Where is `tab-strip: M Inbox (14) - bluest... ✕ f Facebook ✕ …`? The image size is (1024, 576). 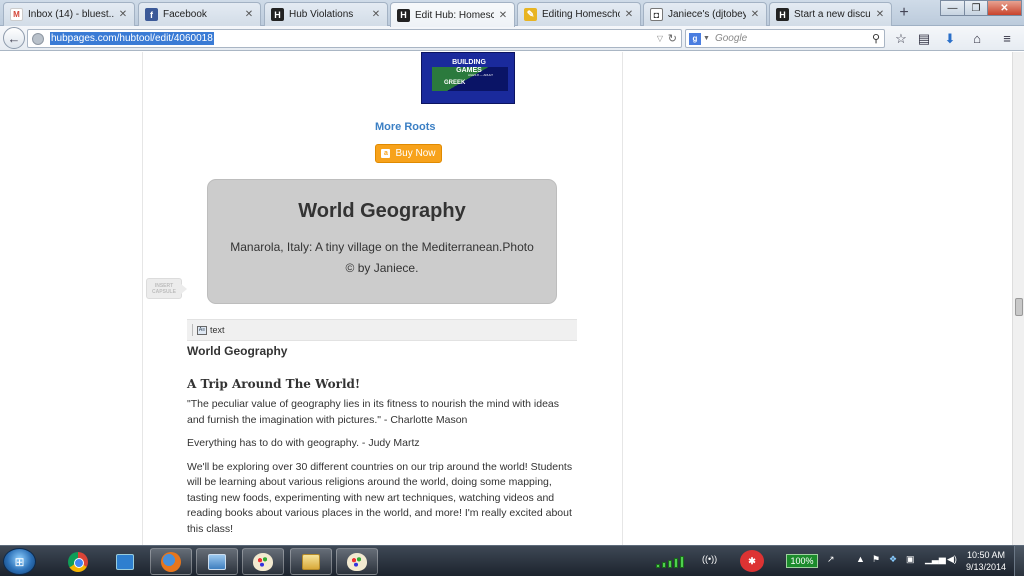
tab-strip: M Inbox (14) - bluest... ✕ f Facebook ✕ … is located at coordinates (512, 13).